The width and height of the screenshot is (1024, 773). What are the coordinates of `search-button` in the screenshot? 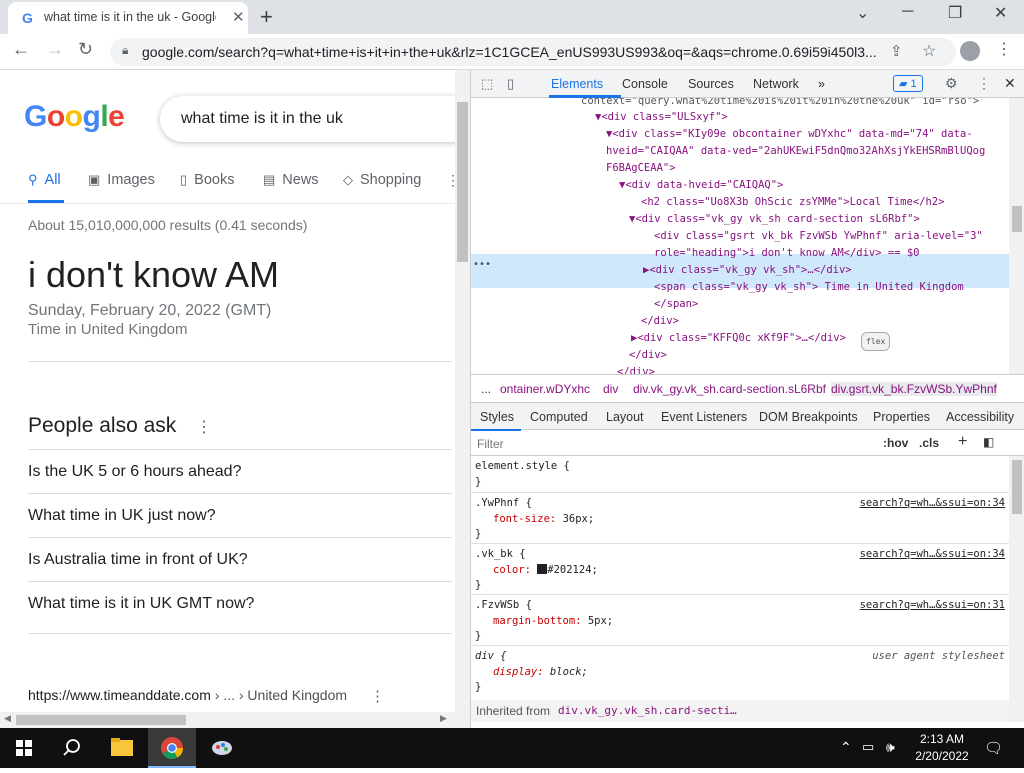 It's located at (72, 748).